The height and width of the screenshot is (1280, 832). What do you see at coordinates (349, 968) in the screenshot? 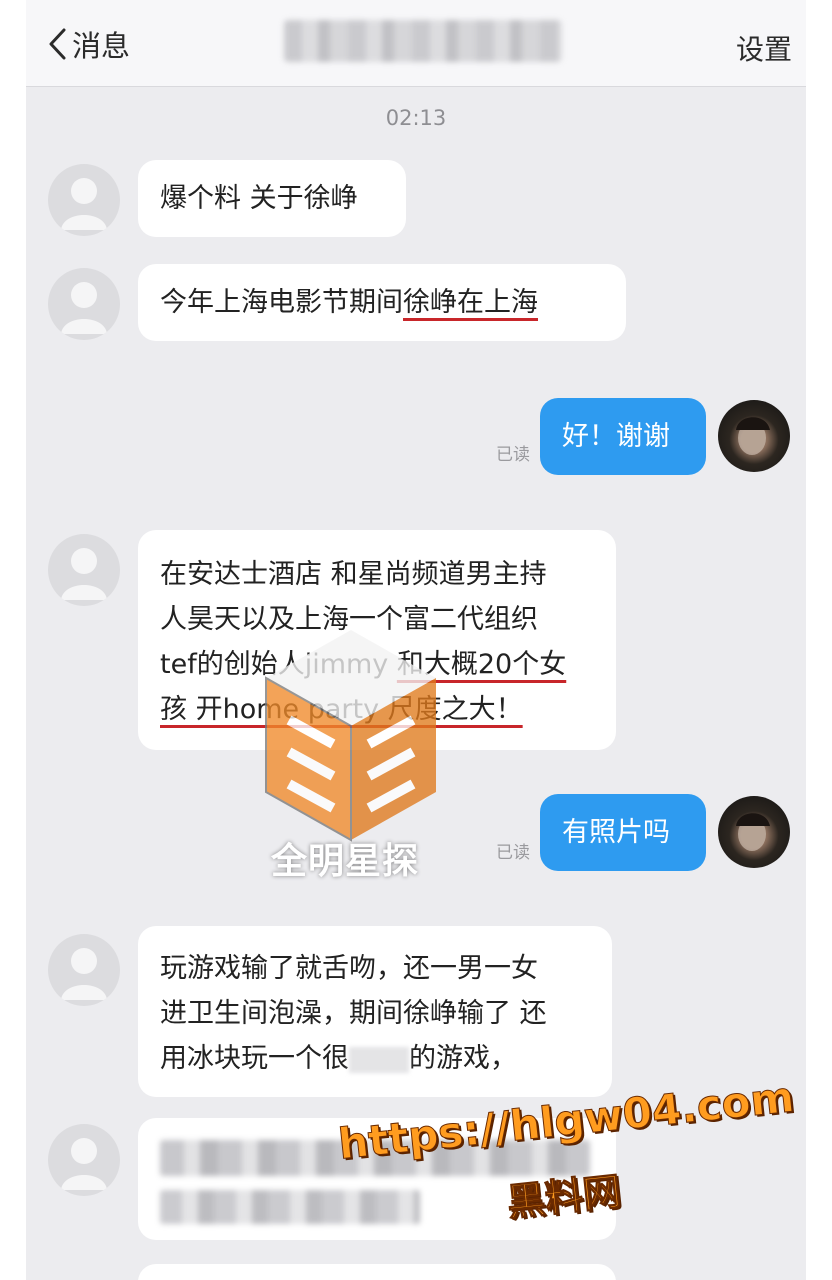
I see `message-line: 玩游戏输了就舌吻，还一男一女` at bounding box center [349, 968].